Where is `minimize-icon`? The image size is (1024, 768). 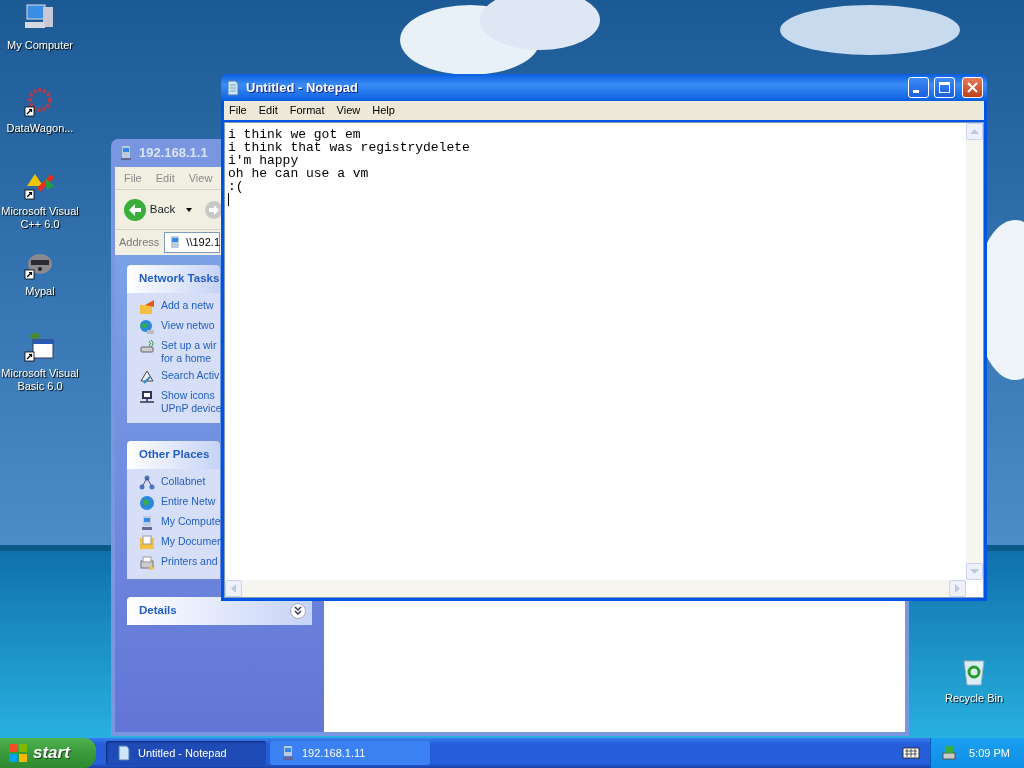 minimize-icon is located at coordinates (916, 91).